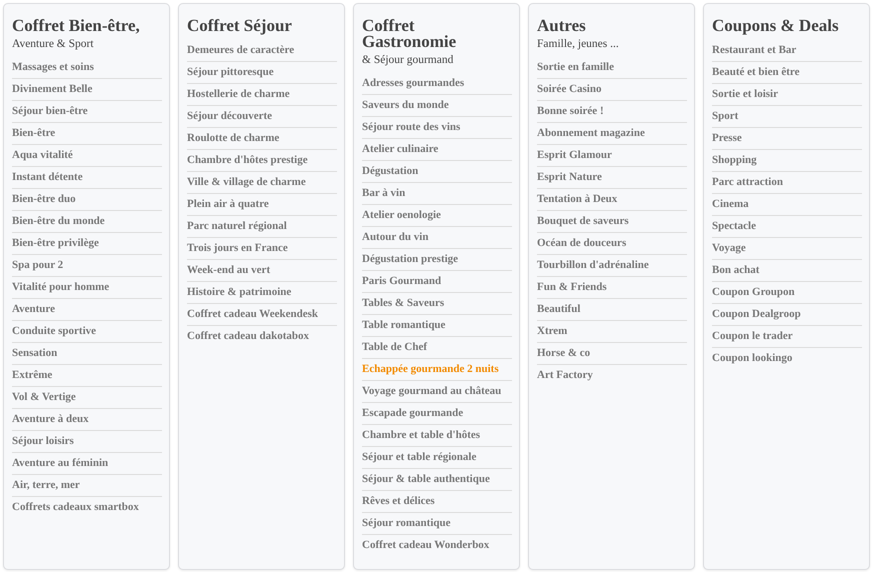 This screenshot has width=872, height=572. I want to click on category-link: Beautiful, so click(612, 310).